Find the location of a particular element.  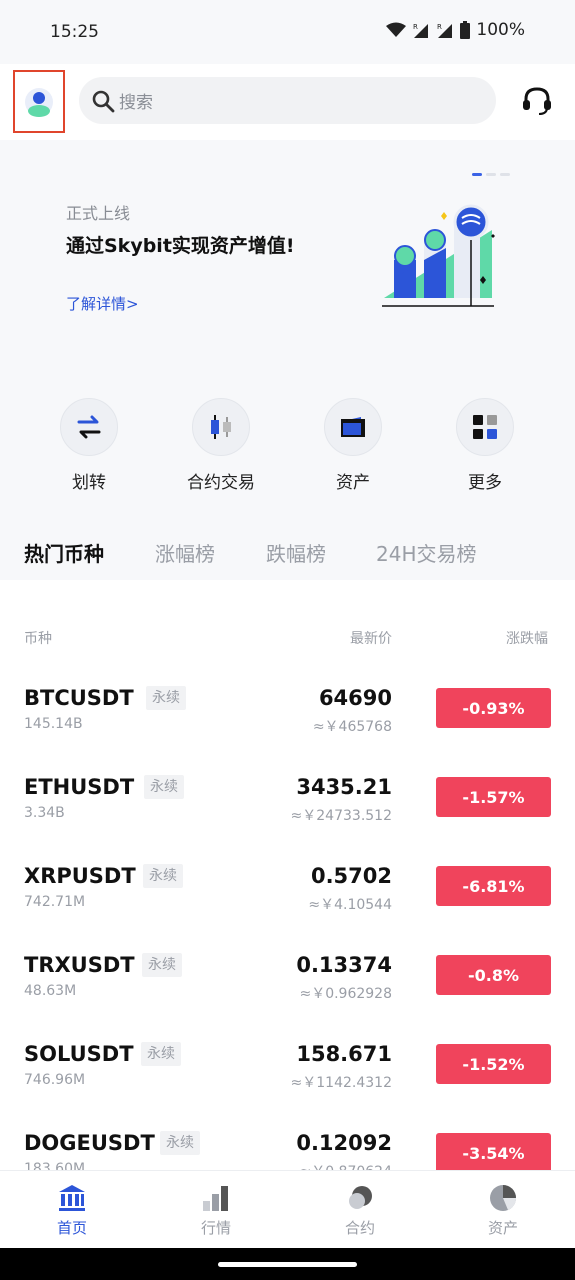

transfer-icon is located at coordinates (89, 427).